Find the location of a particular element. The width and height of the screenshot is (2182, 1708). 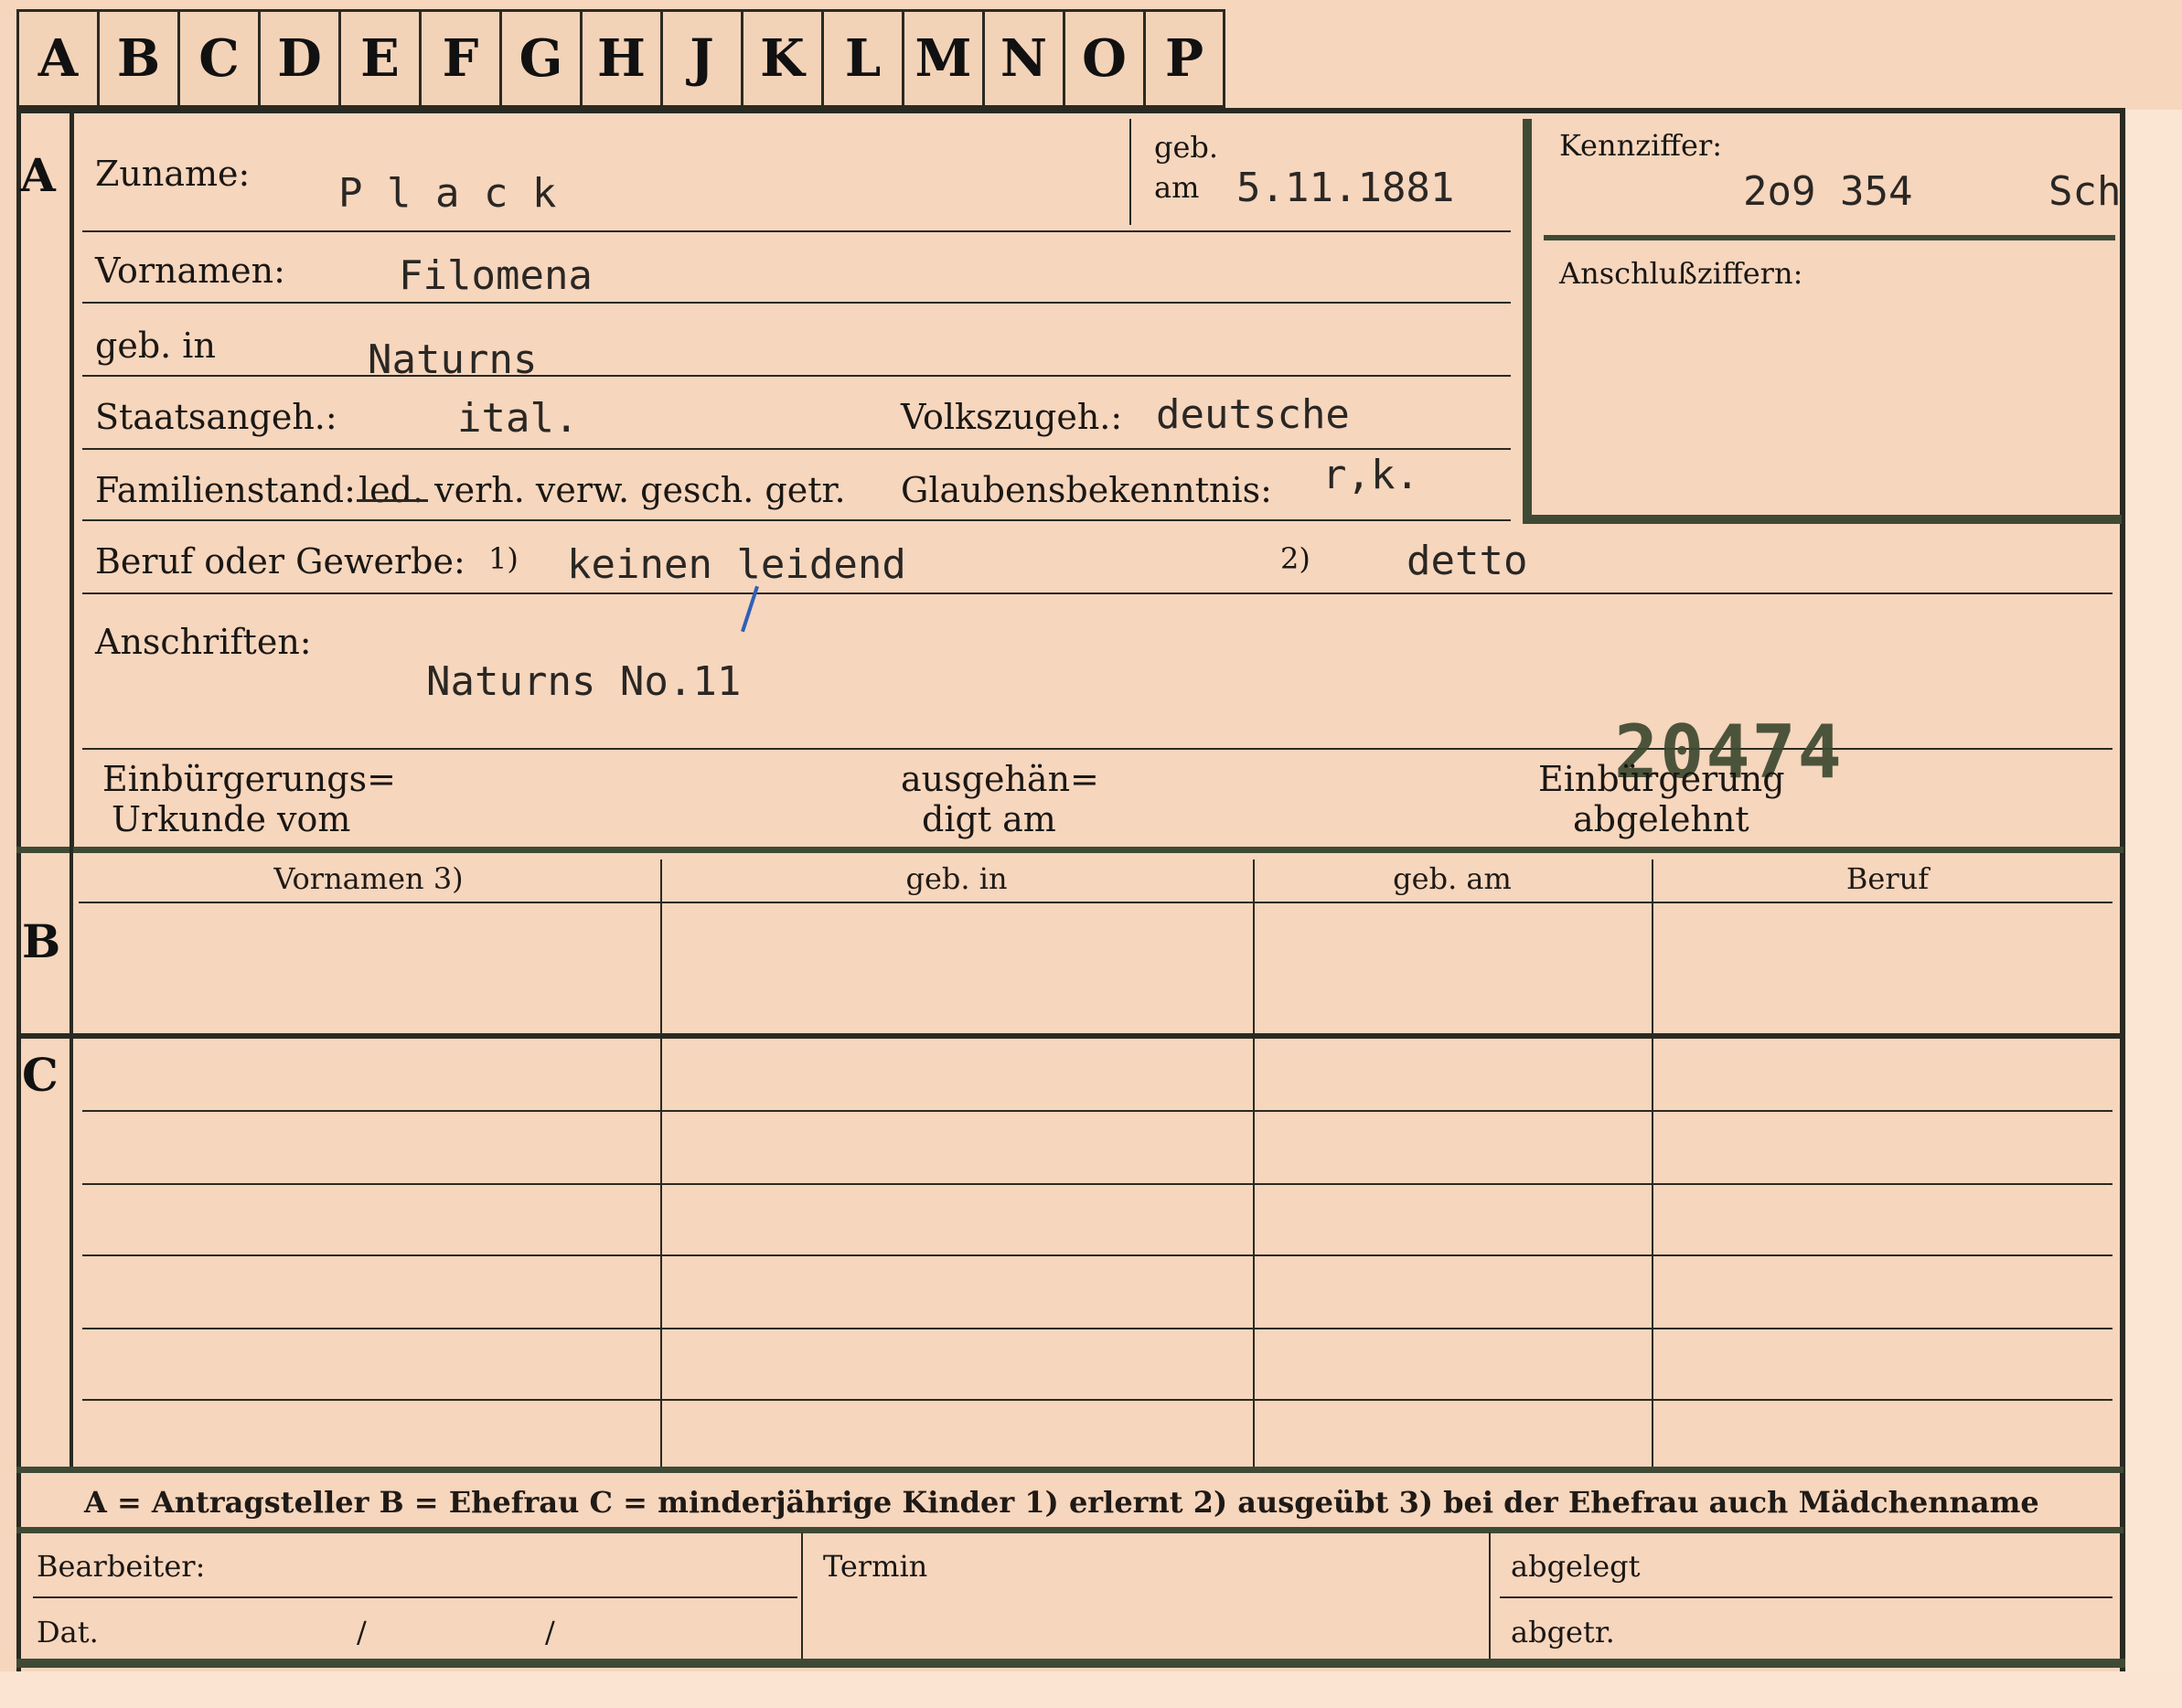

einbuergerung-abgelehnt-label-2: abgelehnt is located at coordinates (1661, 819).